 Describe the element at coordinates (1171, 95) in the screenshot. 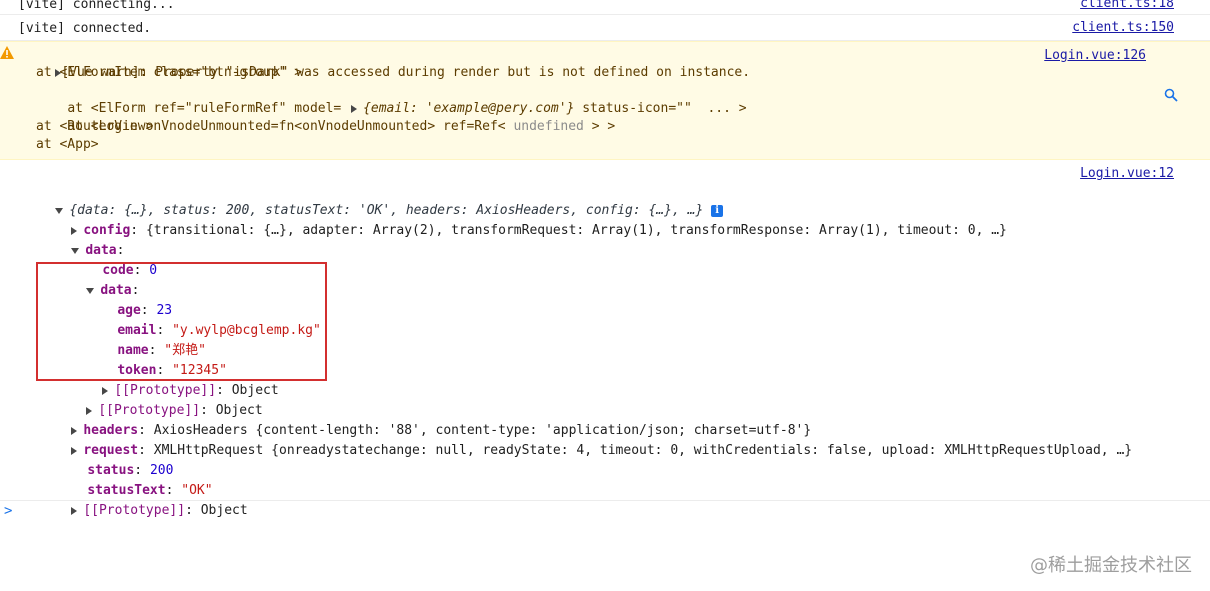

I see `search-icon` at that location.